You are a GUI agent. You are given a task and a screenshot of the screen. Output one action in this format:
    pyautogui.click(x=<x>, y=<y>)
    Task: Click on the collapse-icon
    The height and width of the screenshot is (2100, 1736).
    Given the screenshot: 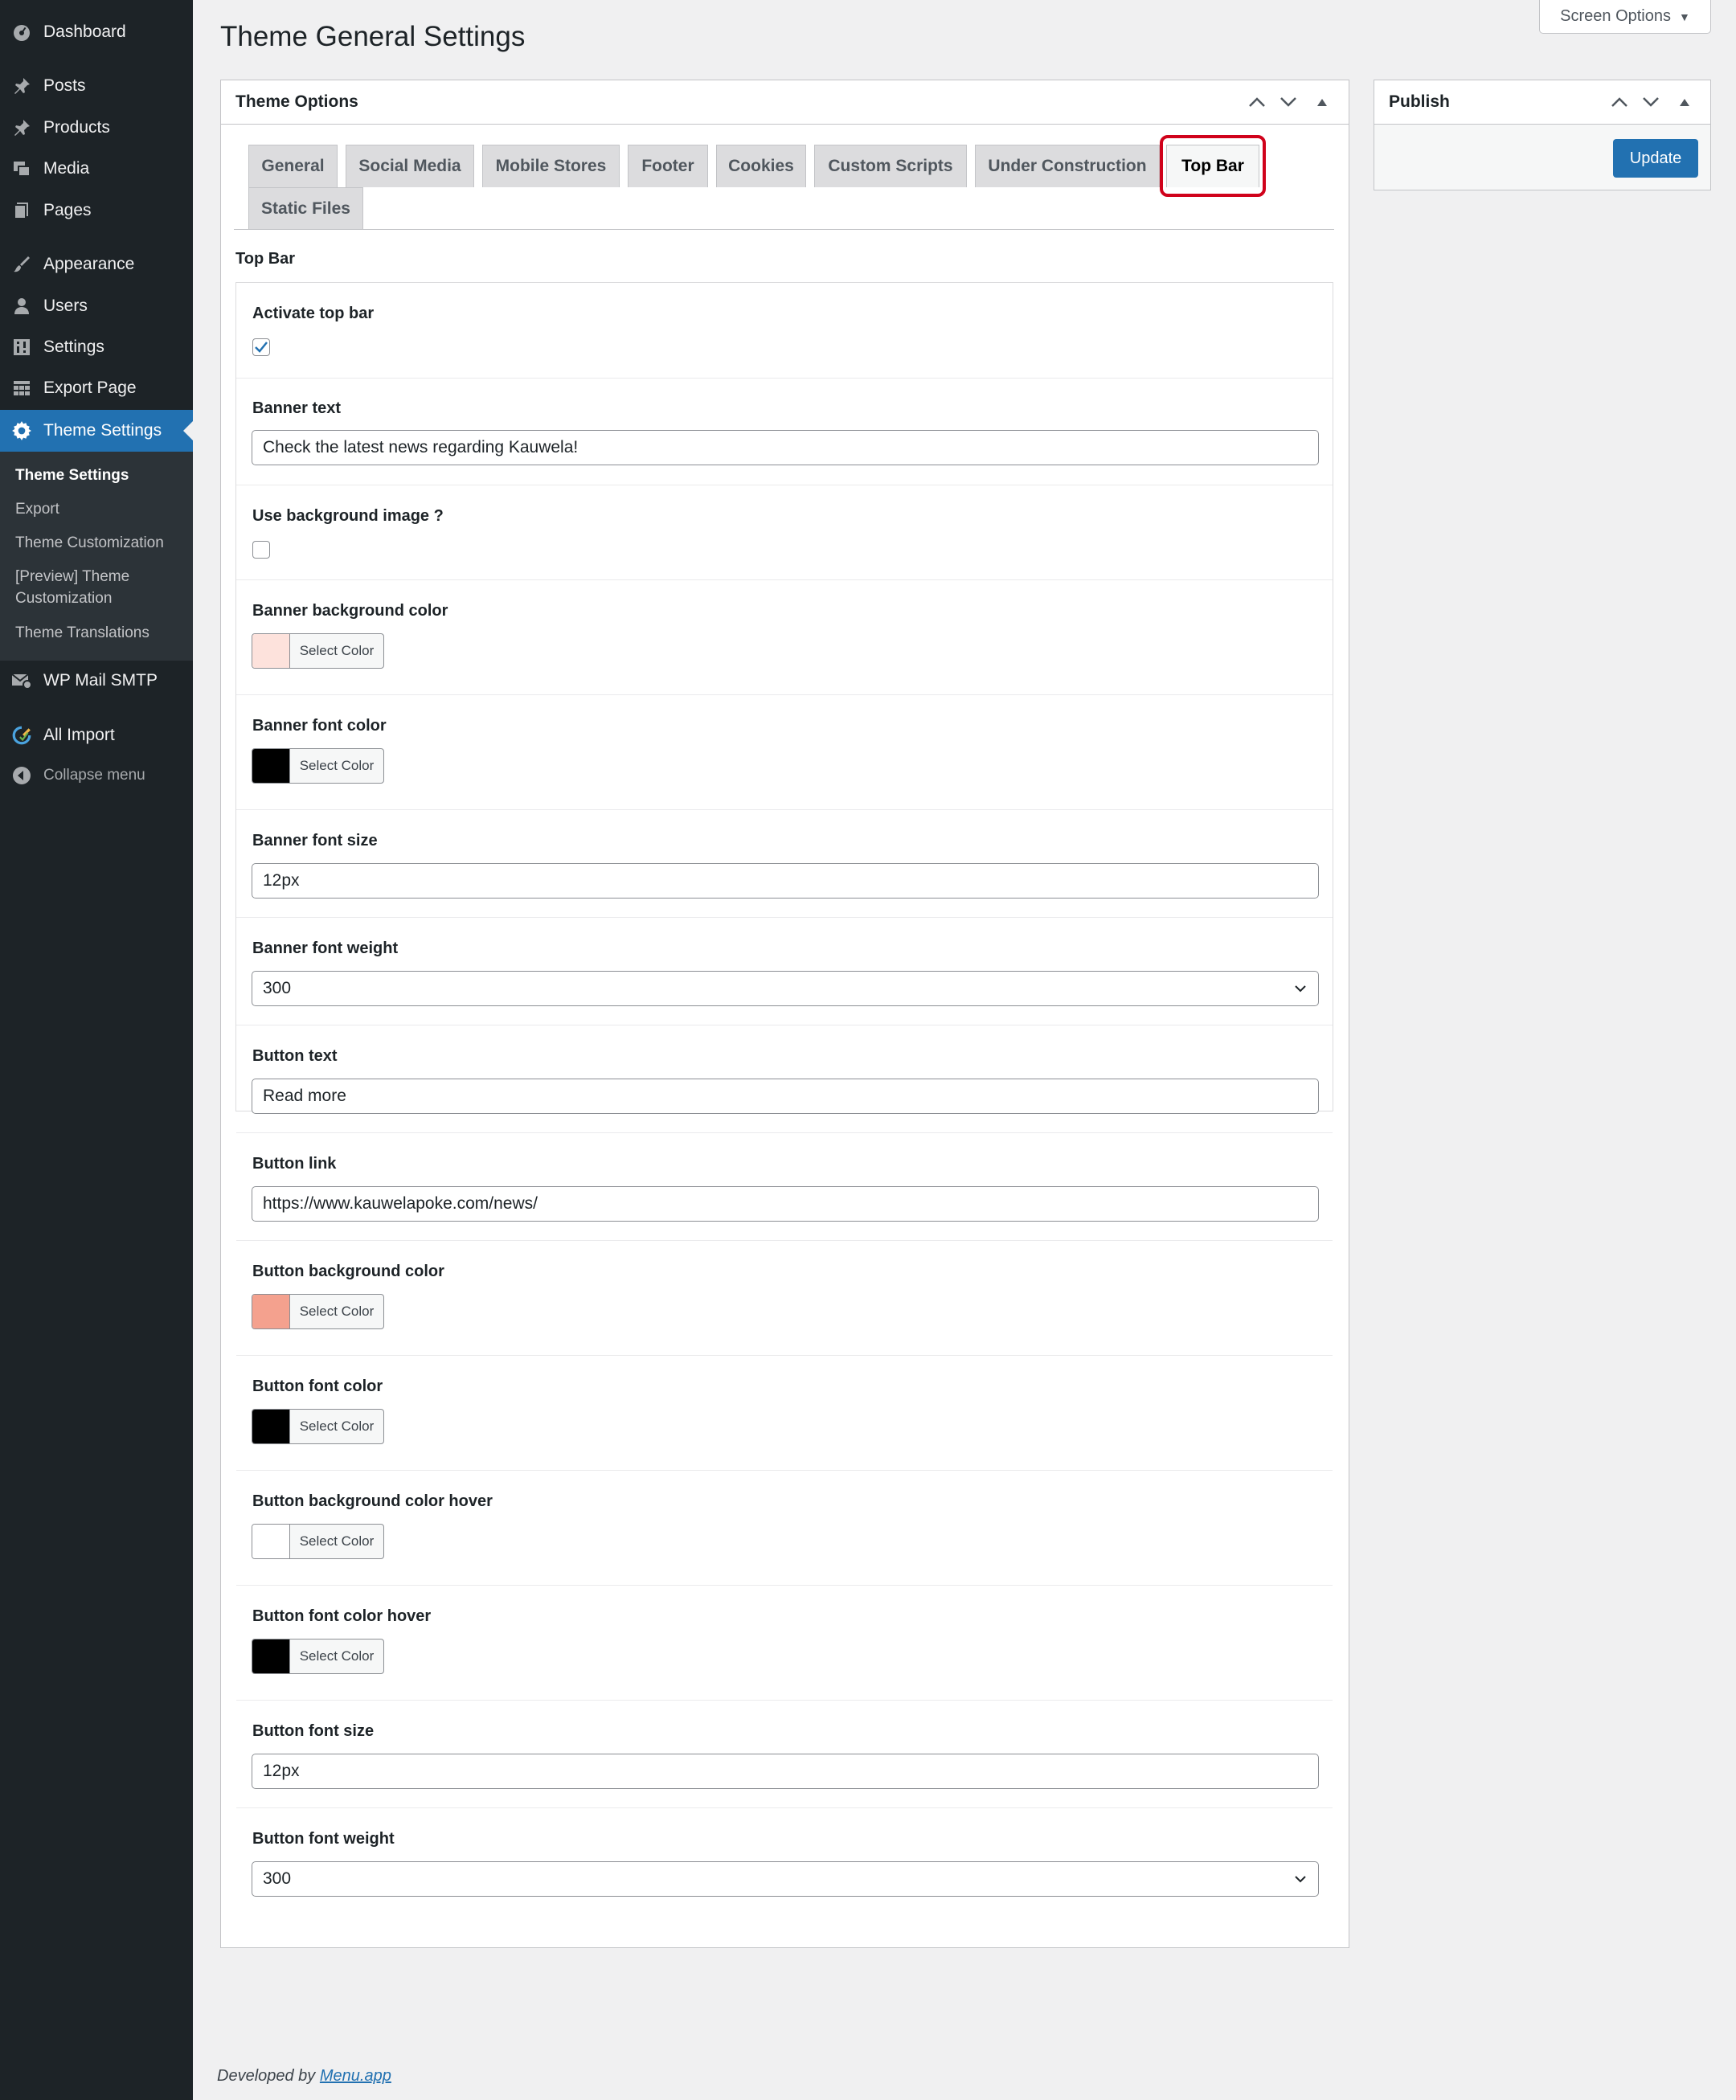 What is the action you would take?
    pyautogui.click(x=21, y=775)
    